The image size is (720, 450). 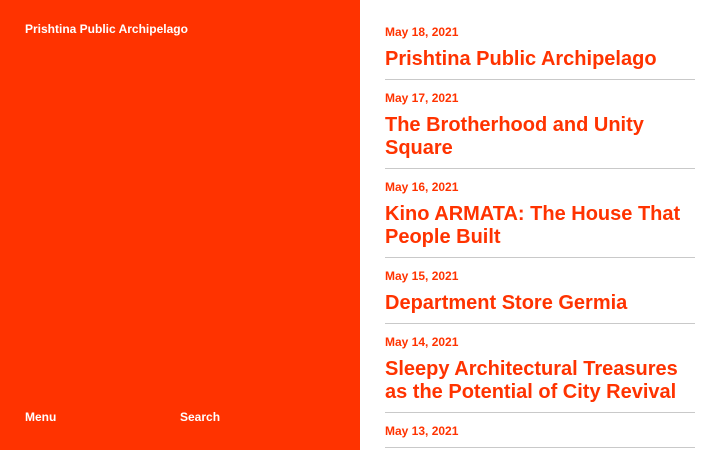 I want to click on list-item: May 15, 2021 Department Store Germia, so click(x=540, y=296).